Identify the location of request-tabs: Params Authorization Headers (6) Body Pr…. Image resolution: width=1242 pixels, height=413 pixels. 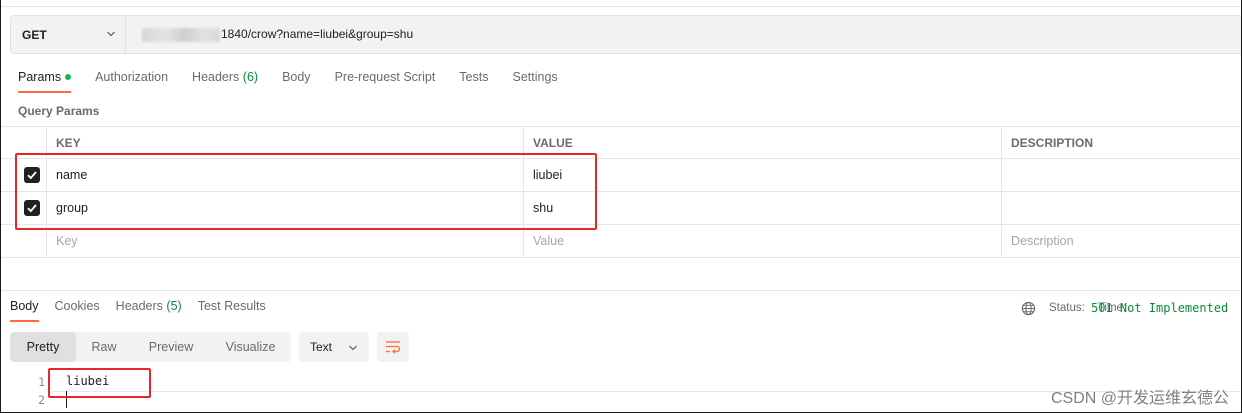
(288, 82).